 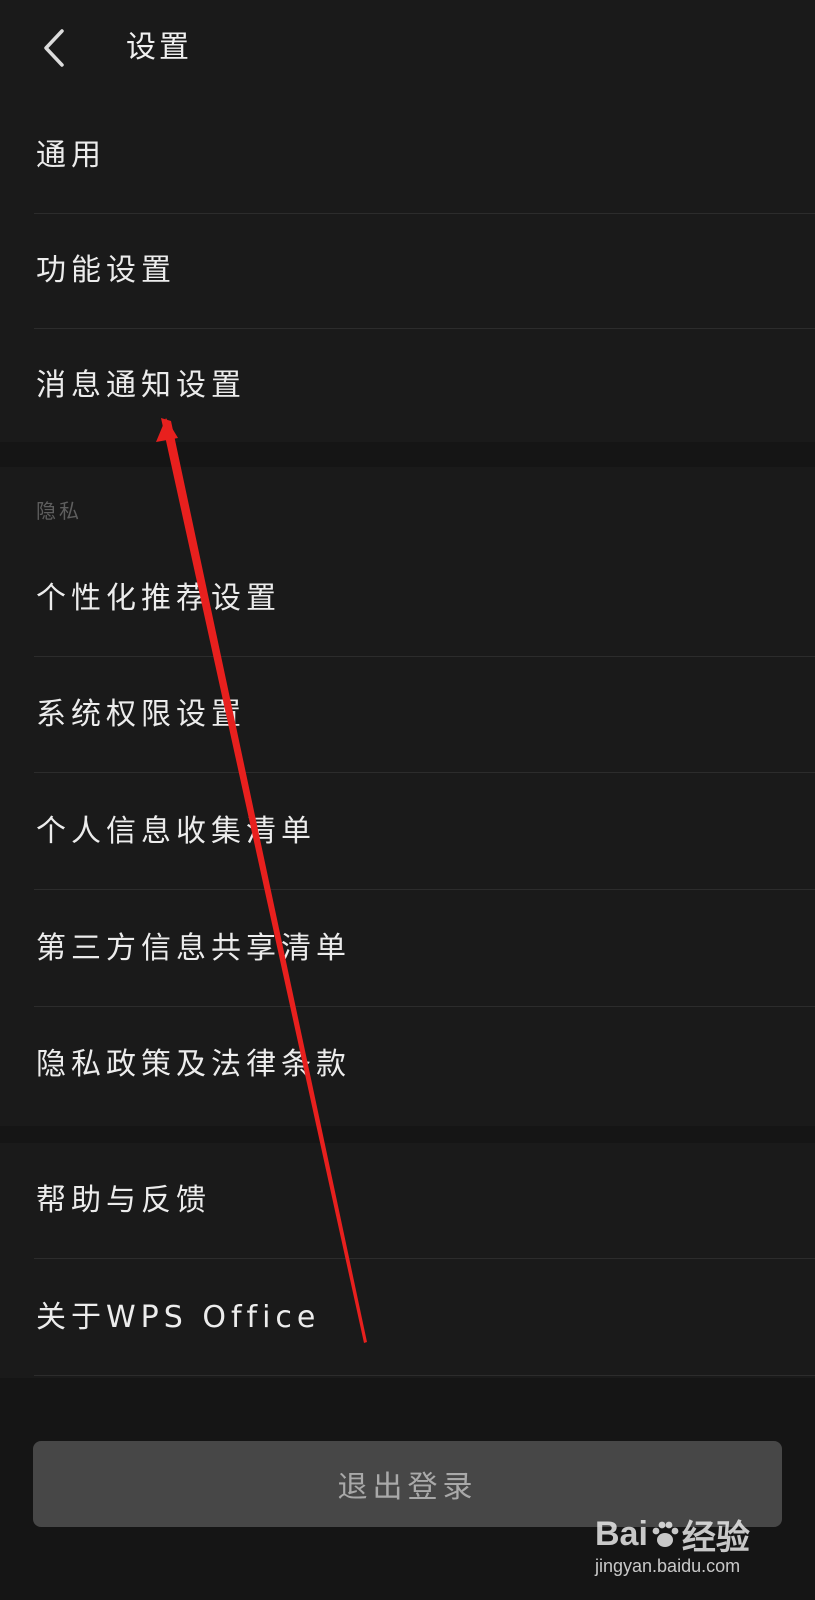 I want to click on settings-item-label: 消息通知设置, so click(x=141, y=385).